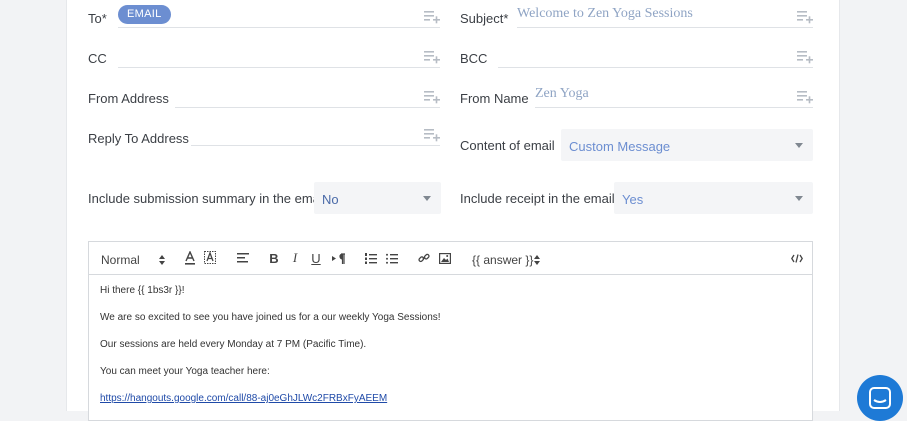 The height and width of the screenshot is (421, 907). Describe the element at coordinates (797, 258) in the screenshot. I see `code-view-icon` at that location.